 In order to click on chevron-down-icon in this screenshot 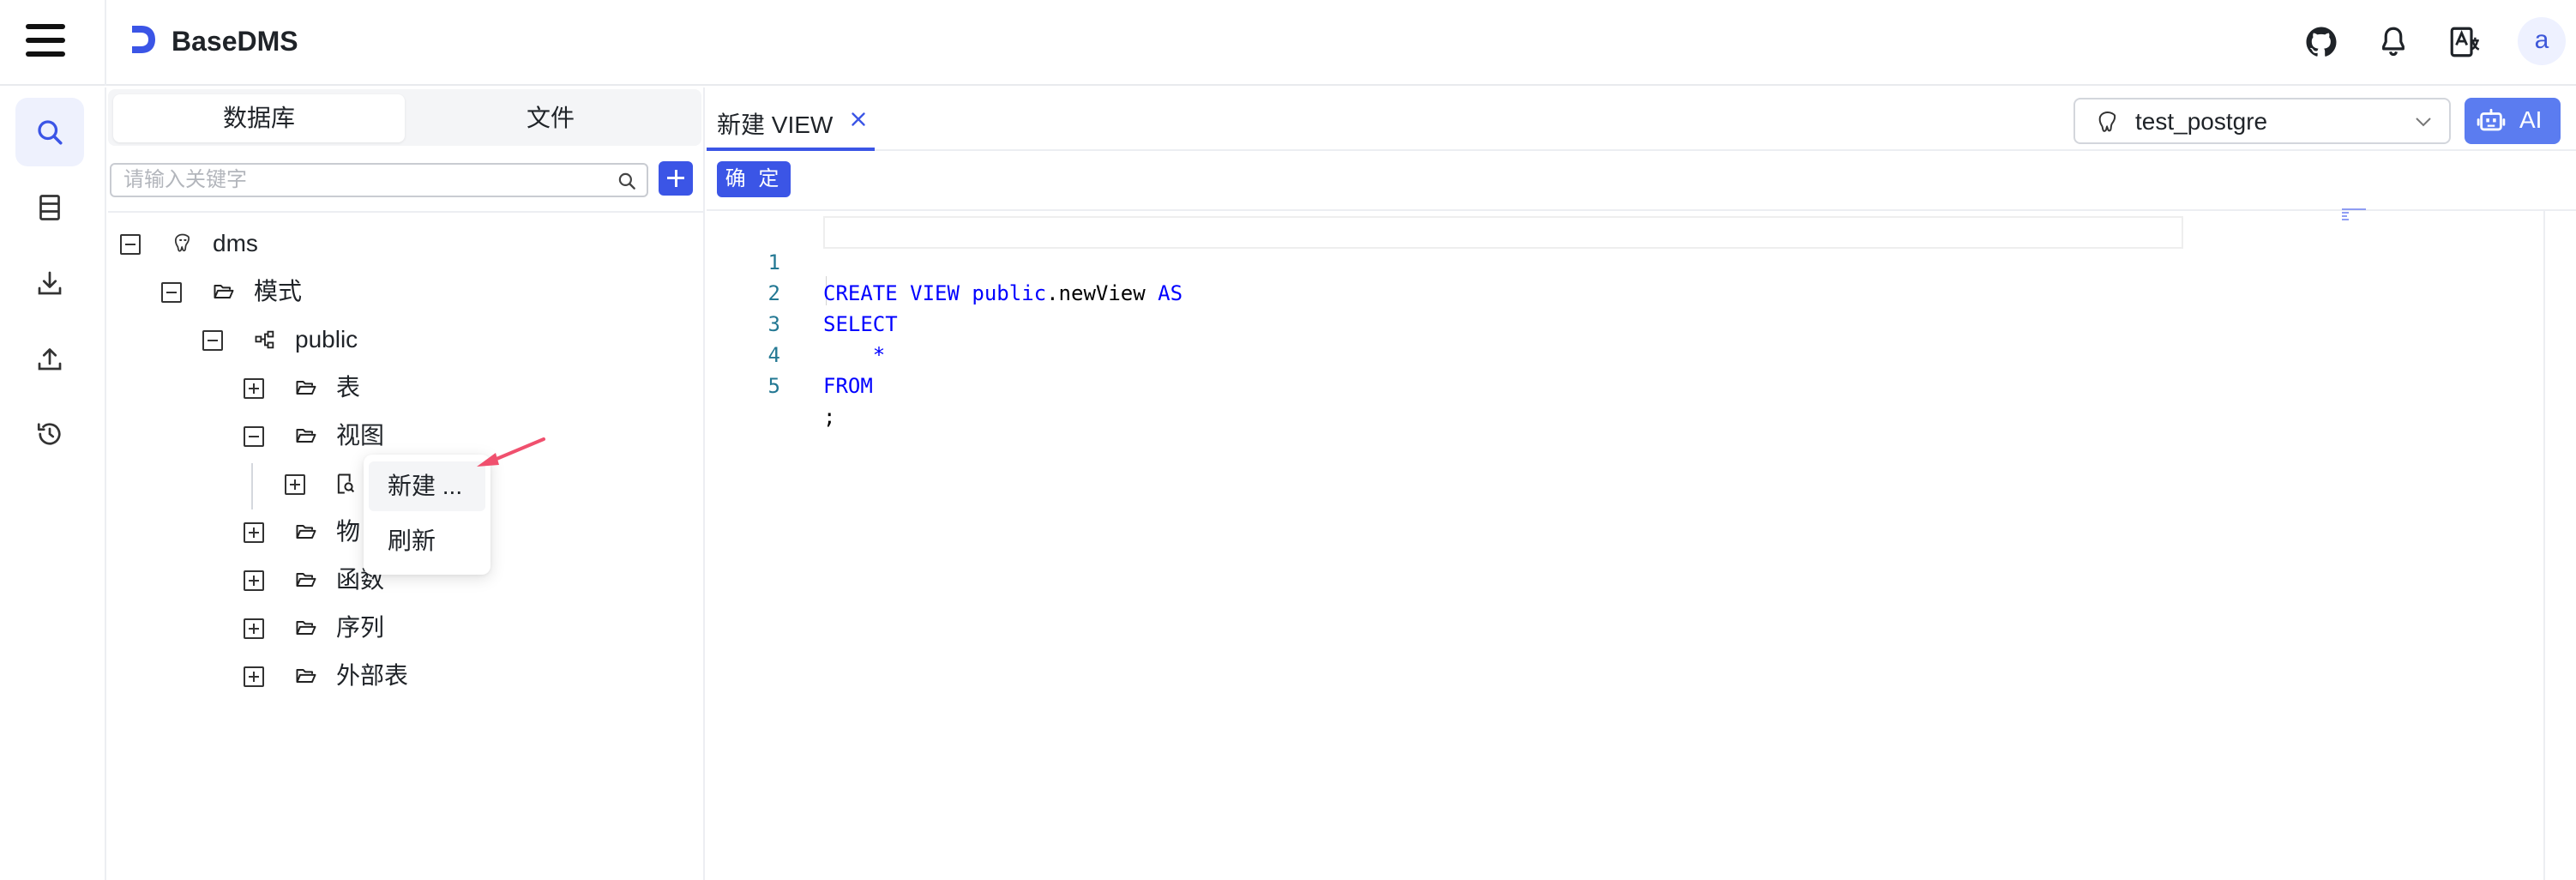, I will do `click(2423, 123)`.